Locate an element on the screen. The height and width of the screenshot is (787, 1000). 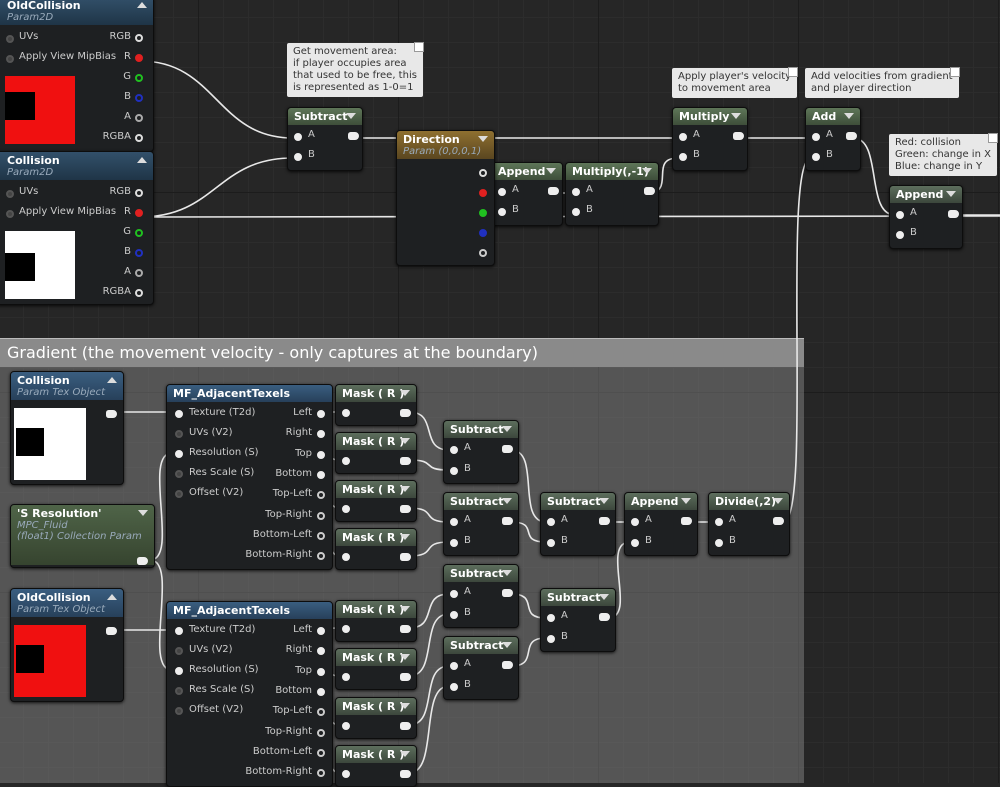
output-pin-rgb is located at coordinates (139, 193).